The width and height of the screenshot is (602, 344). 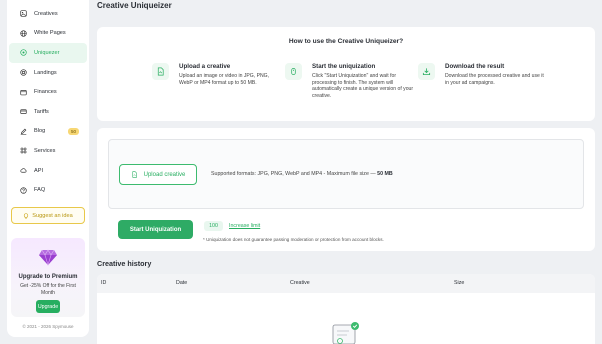 I want to click on suggest-idea-button: Suggest an idea, so click(x=48, y=215).